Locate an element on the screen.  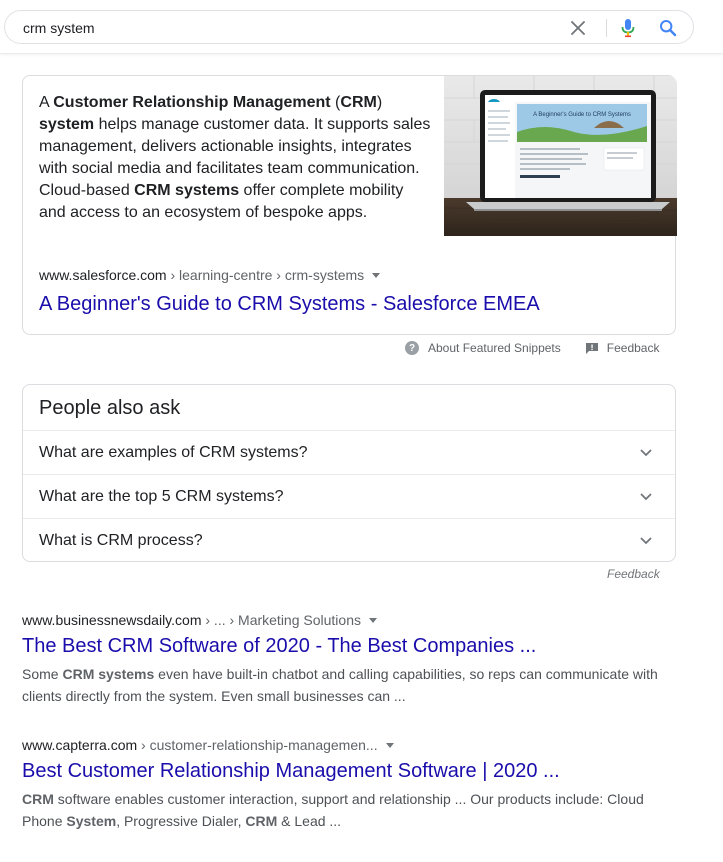
people-also-ask-heading: People also ask is located at coordinates (110, 408).